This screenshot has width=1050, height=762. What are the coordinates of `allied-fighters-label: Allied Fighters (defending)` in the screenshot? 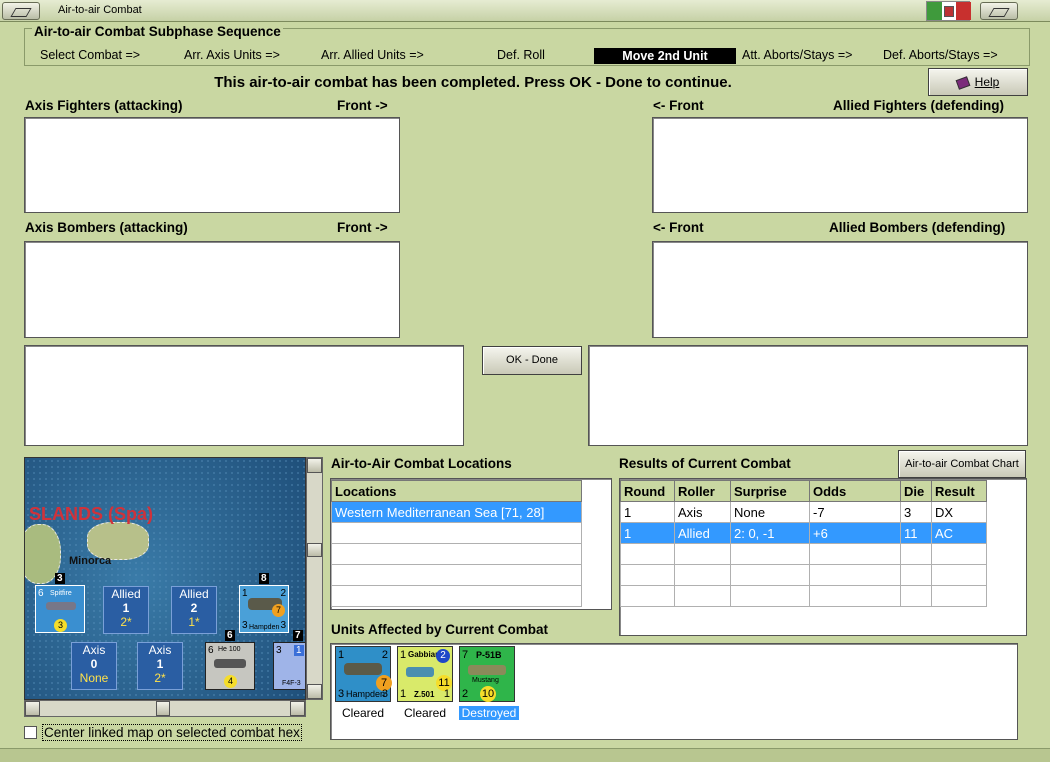 It's located at (918, 105).